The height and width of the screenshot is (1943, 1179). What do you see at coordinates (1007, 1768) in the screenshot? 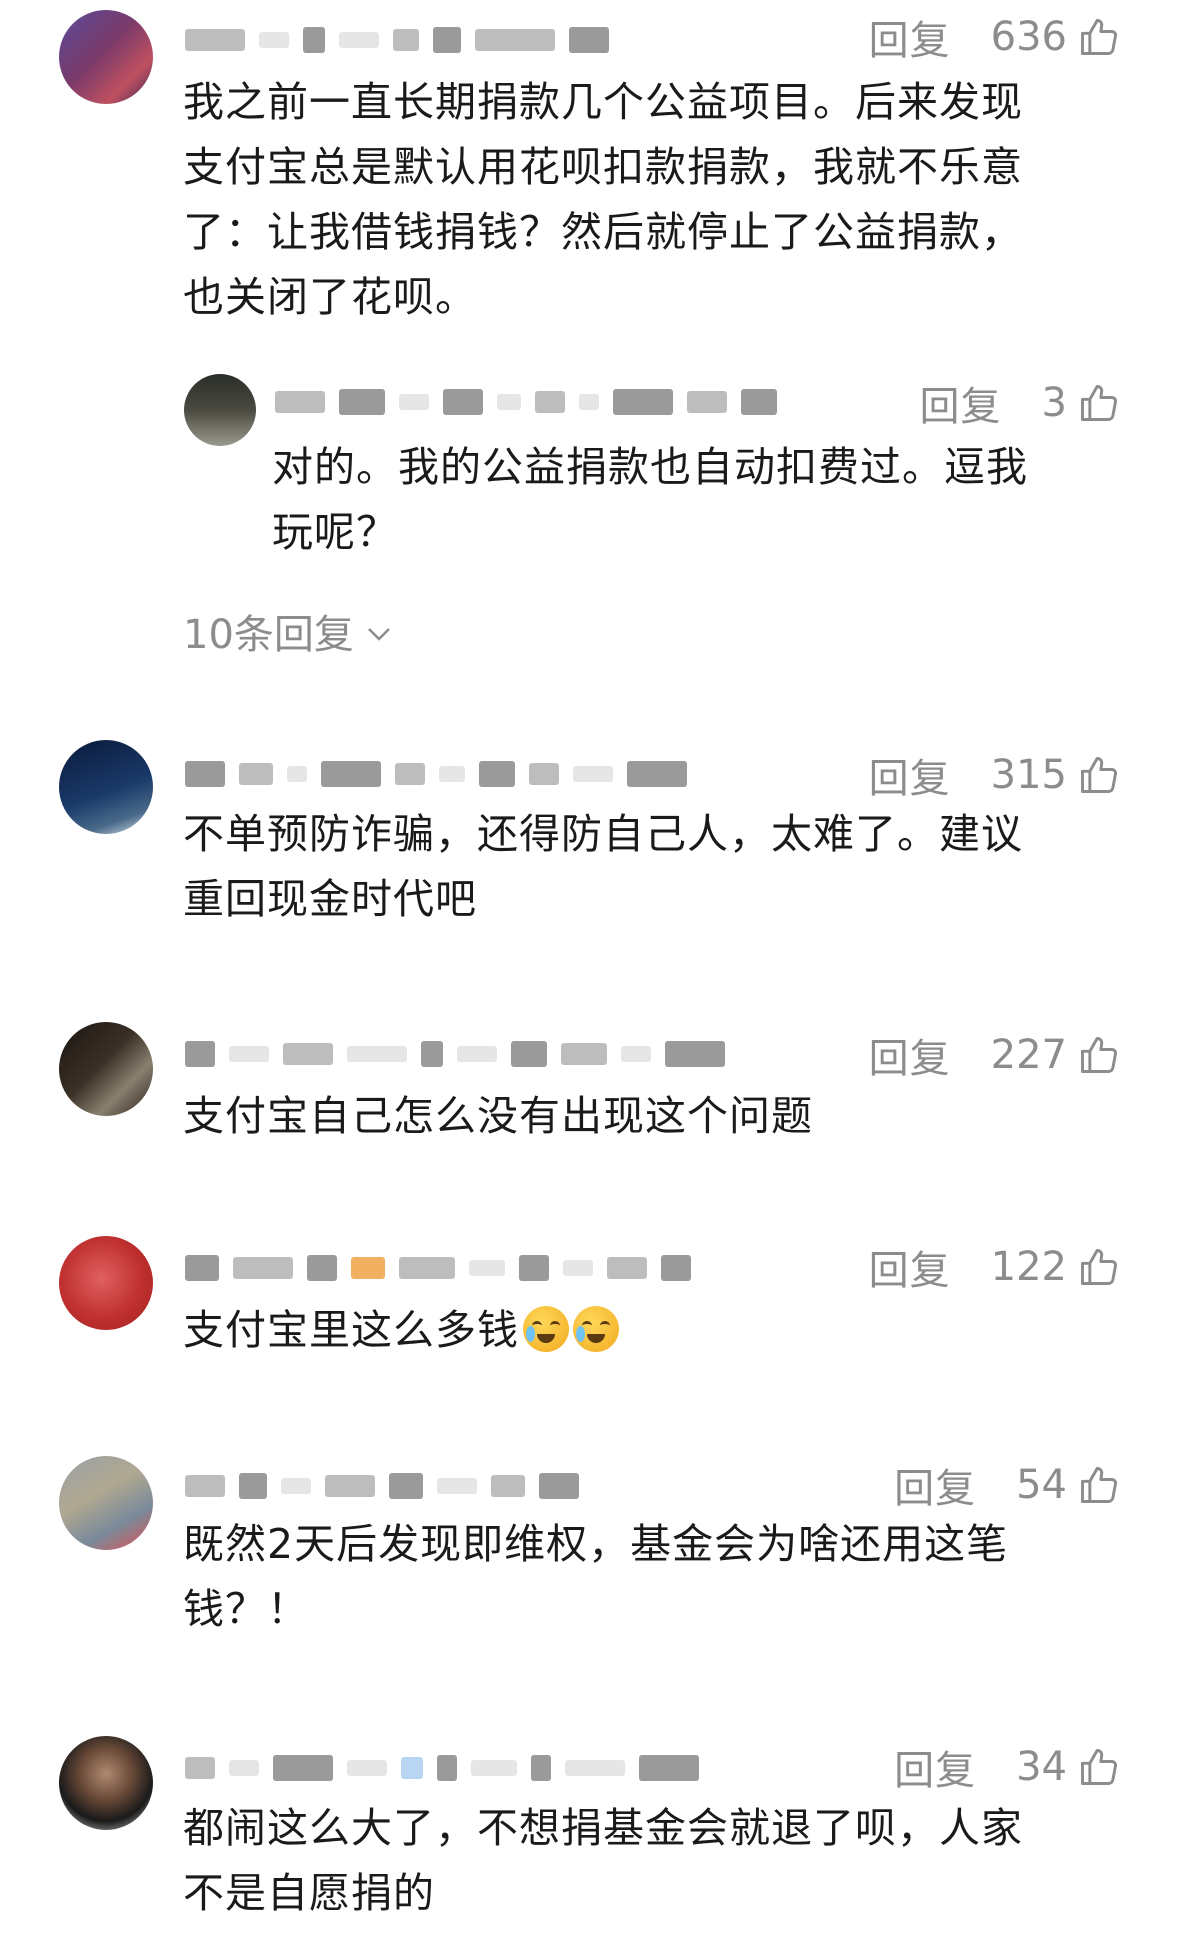
I see `comment-actions: 回复 34` at bounding box center [1007, 1768].